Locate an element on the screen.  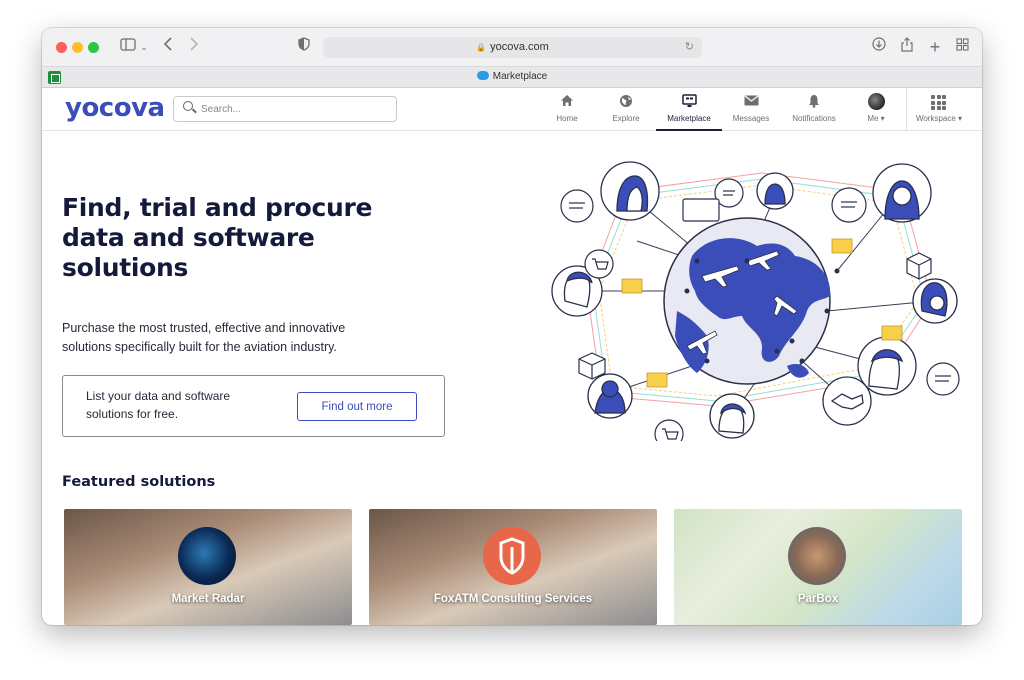
nav-explore: Explore is located at coordinates (626, 109).